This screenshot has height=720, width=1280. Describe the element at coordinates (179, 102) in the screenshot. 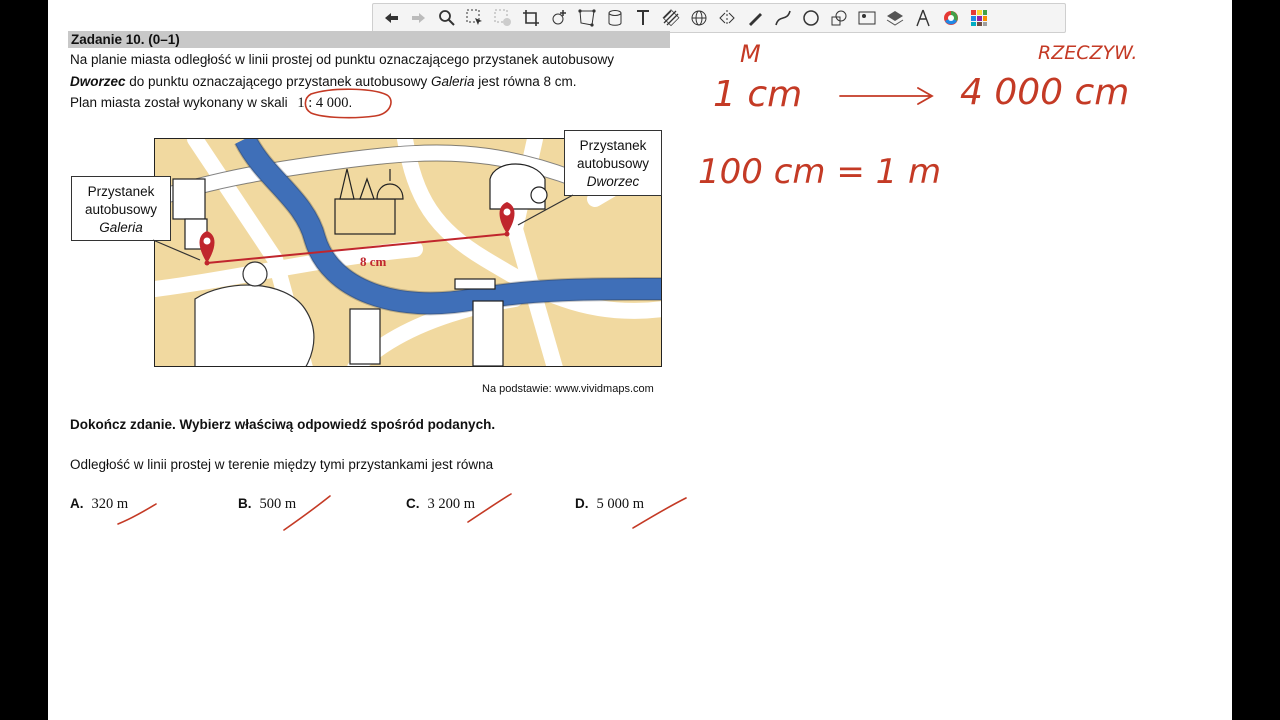

I see `task-line-3-text: Plan miasta został wykonany w skali` at that location.